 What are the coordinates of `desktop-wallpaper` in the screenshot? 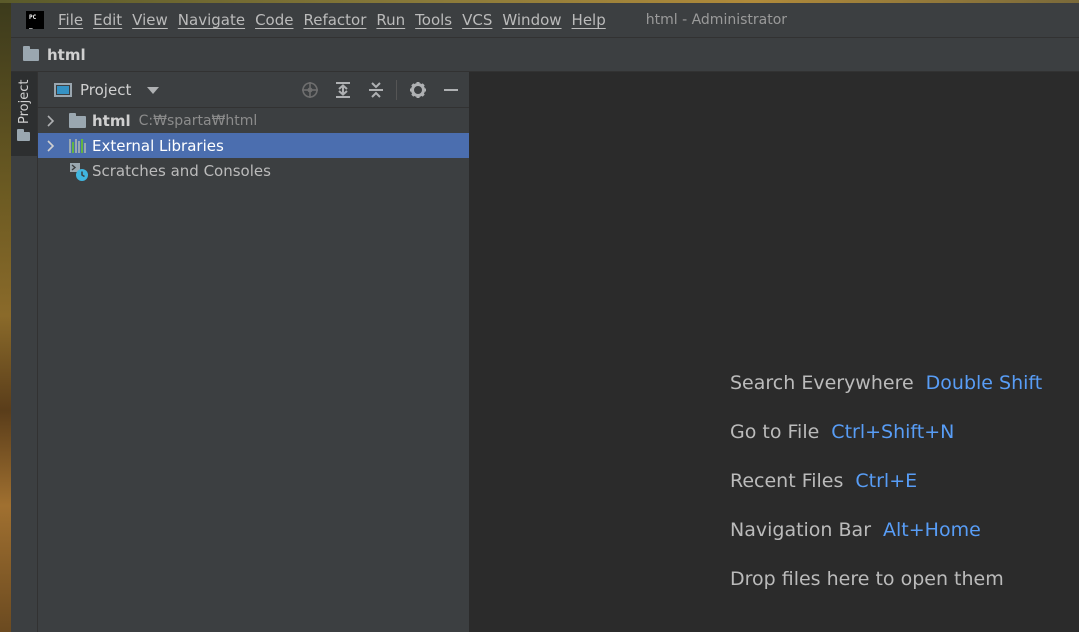 It's located at (5, 316).